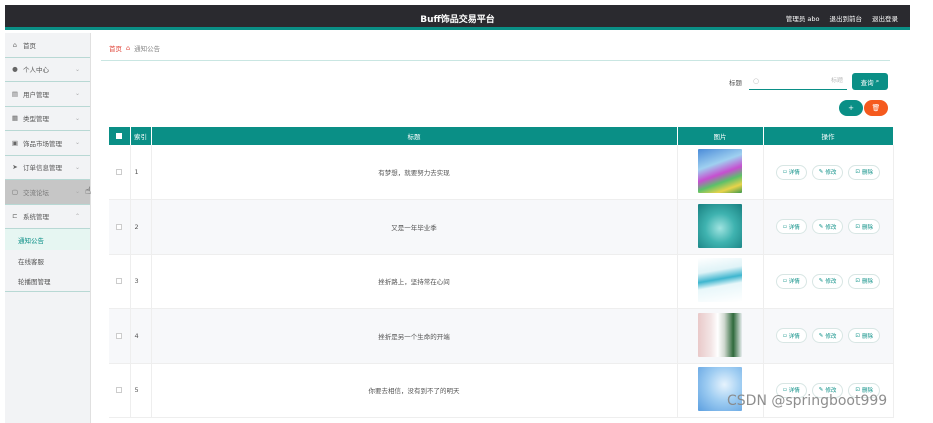  I want to click on column-header-index: 索引, so click(141, 136).